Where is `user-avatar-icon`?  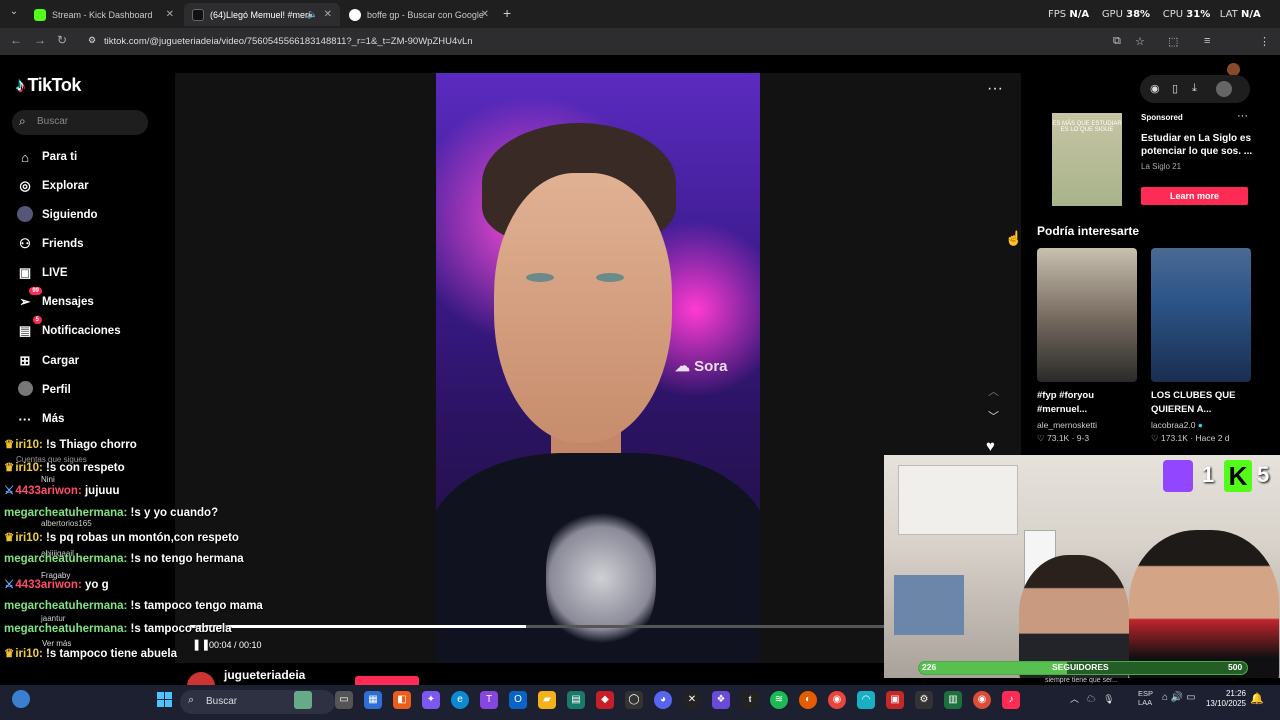
user-avatar-icon is located at coordinates (1224, 89).